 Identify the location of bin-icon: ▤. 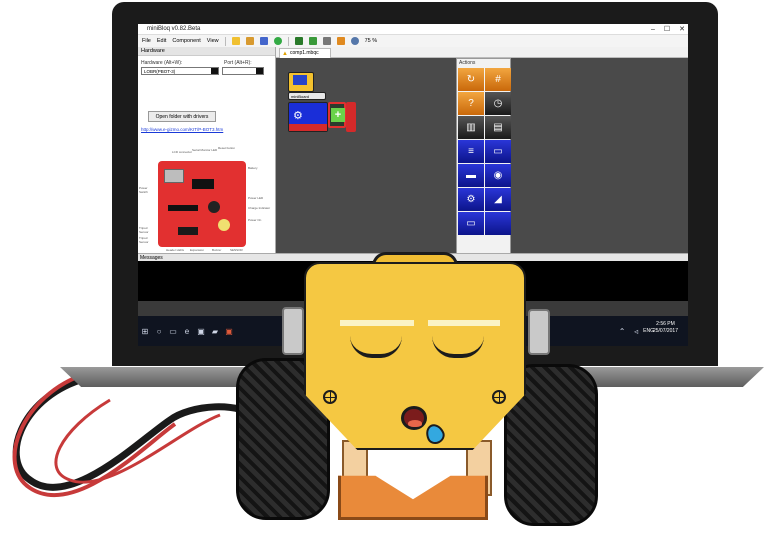
(498, 127).